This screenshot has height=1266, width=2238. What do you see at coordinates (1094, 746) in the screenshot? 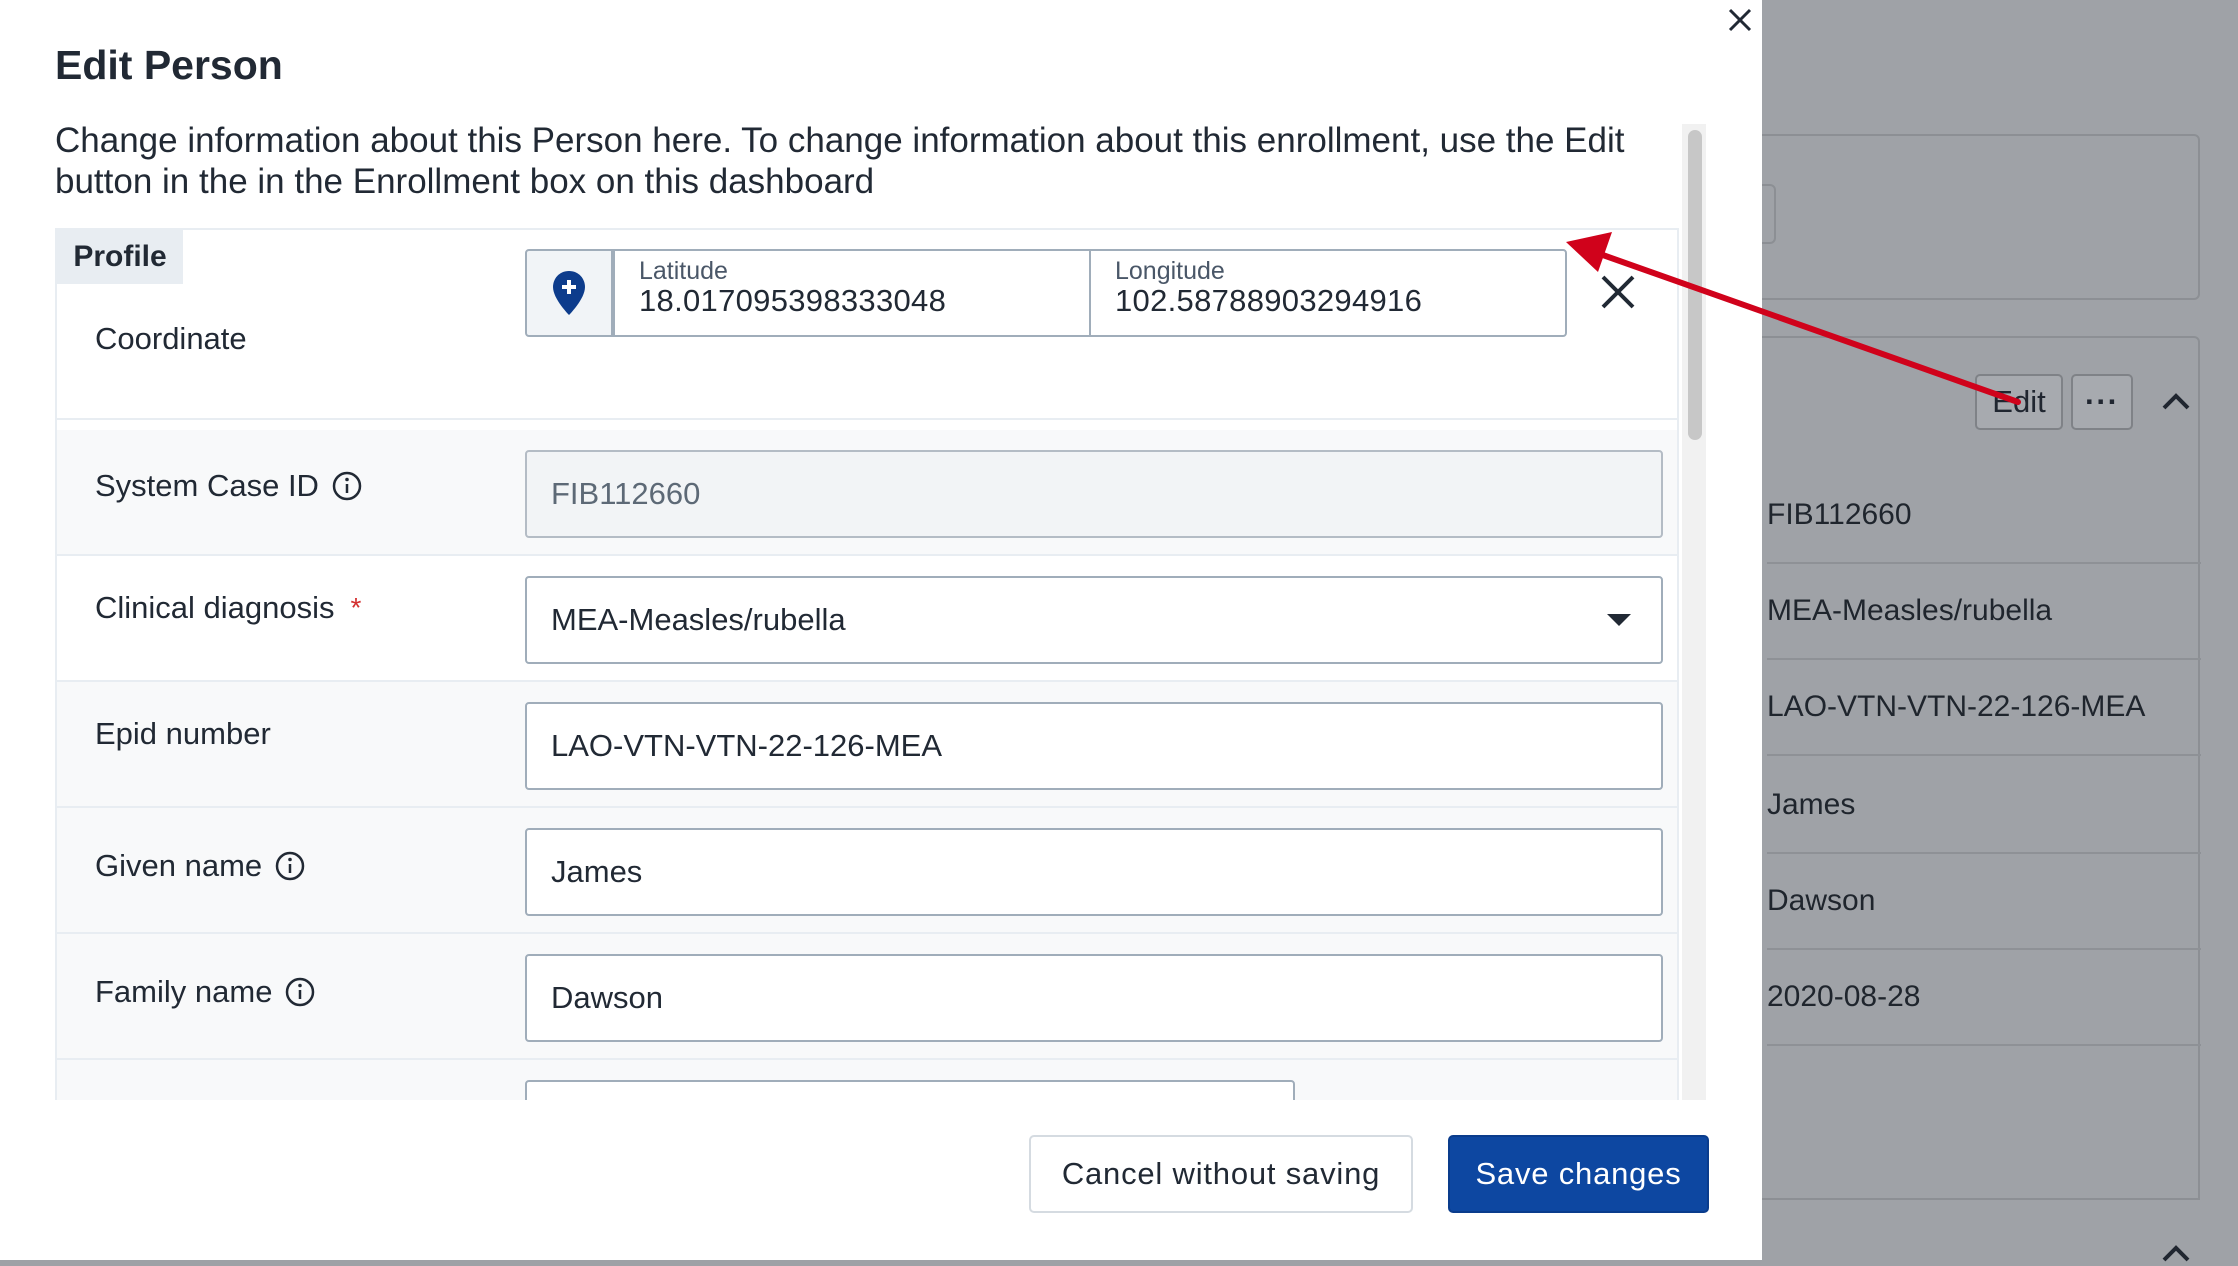
I see `epid-number-input: LAO-VTN-VTN-22-126-MEA` at bounding box center [1094, 746].